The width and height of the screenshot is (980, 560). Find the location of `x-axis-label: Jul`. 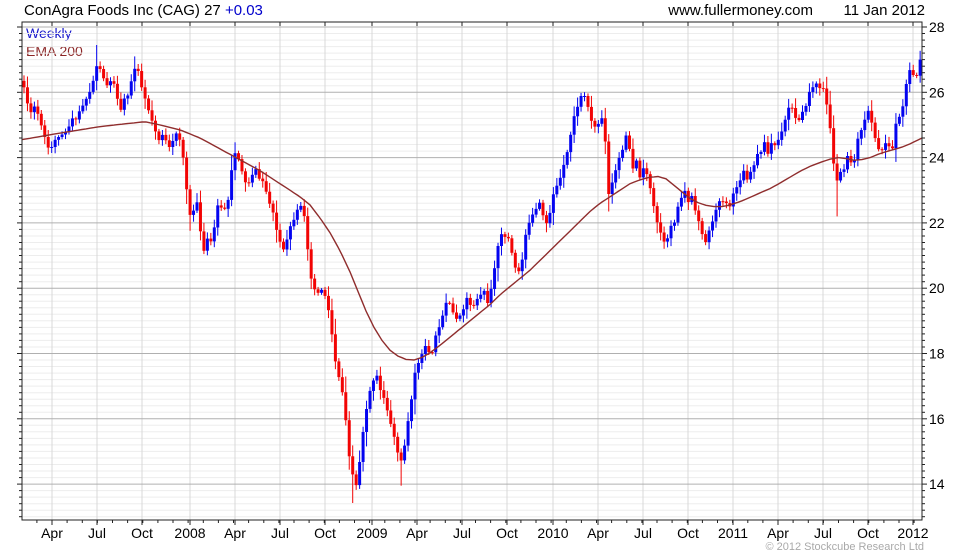

x-axis-label: Jul is located at coordinates (280, 533).